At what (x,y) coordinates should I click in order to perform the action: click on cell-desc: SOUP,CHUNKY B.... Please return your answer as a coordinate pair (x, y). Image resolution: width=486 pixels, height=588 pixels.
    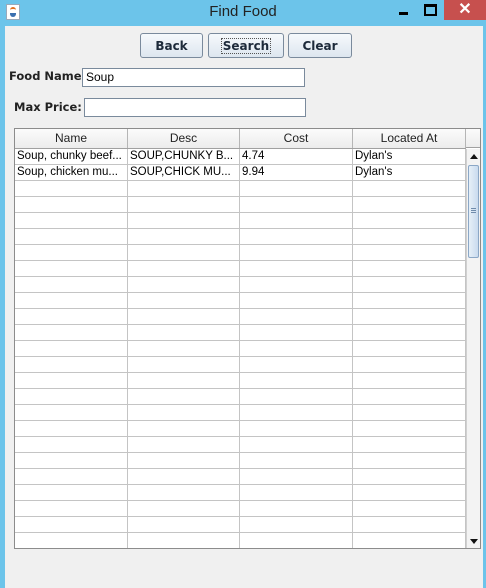
    Looking at the image, I should click on (184, 156).